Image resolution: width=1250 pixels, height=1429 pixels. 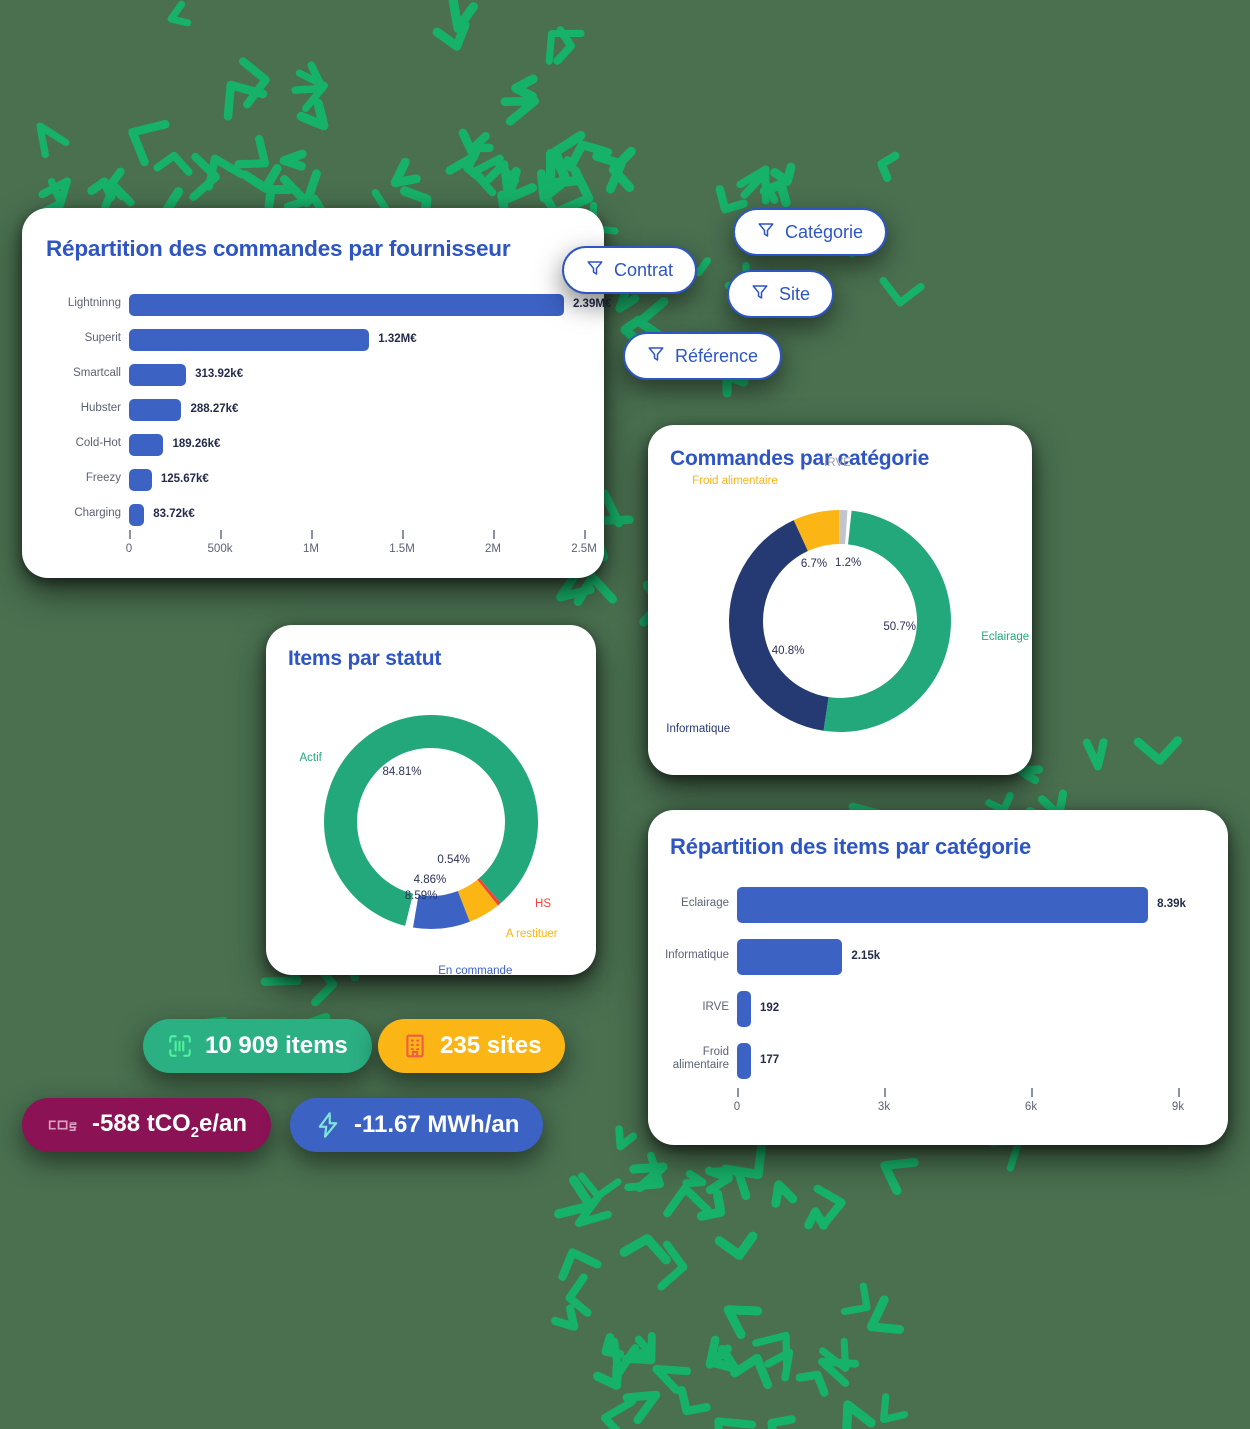 What do you see at coordinates (1178, 1107) in the screenshot?
I see `axis-tick-label: 9k` at bounding box center [1178, 1107].